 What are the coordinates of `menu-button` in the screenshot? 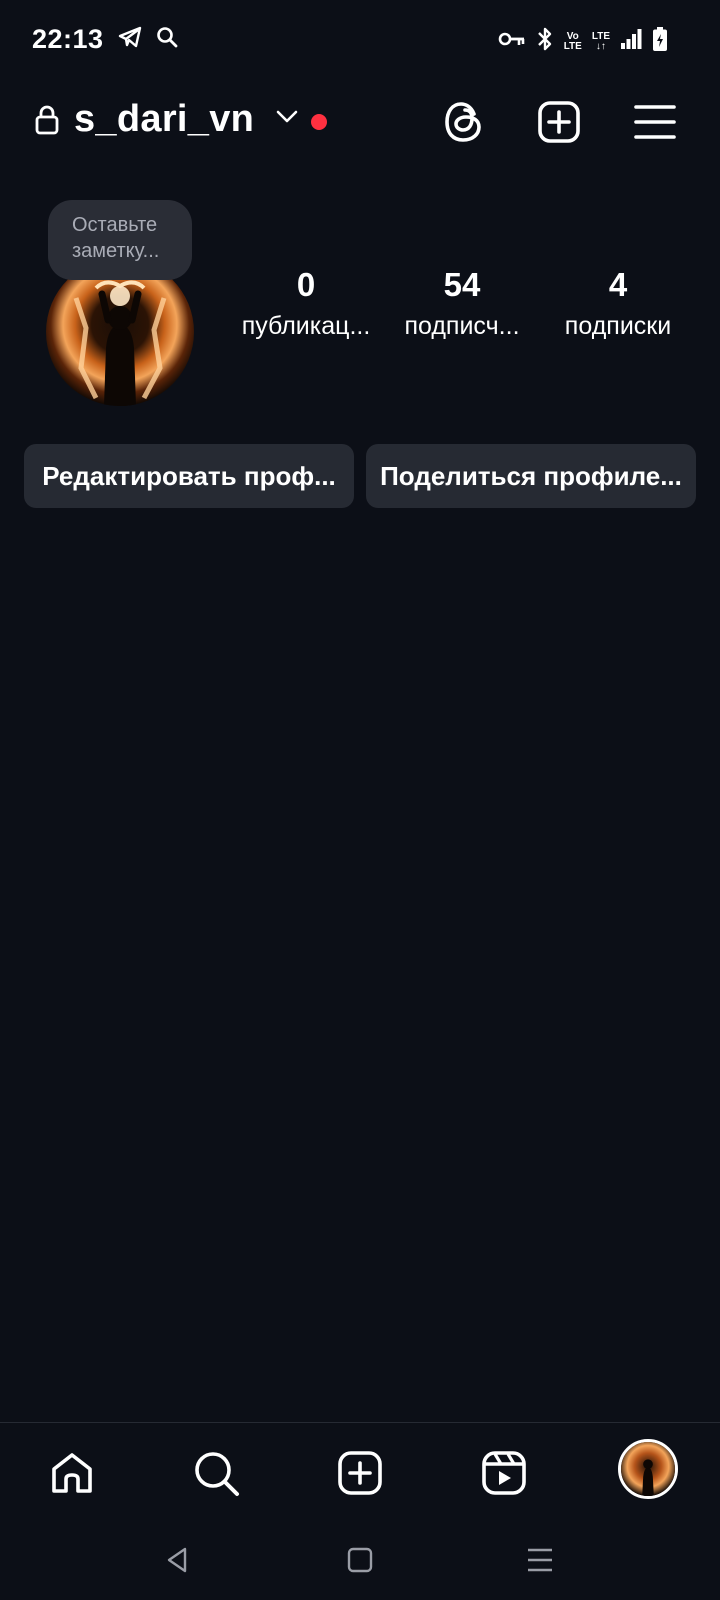 It's located at (655, 122).